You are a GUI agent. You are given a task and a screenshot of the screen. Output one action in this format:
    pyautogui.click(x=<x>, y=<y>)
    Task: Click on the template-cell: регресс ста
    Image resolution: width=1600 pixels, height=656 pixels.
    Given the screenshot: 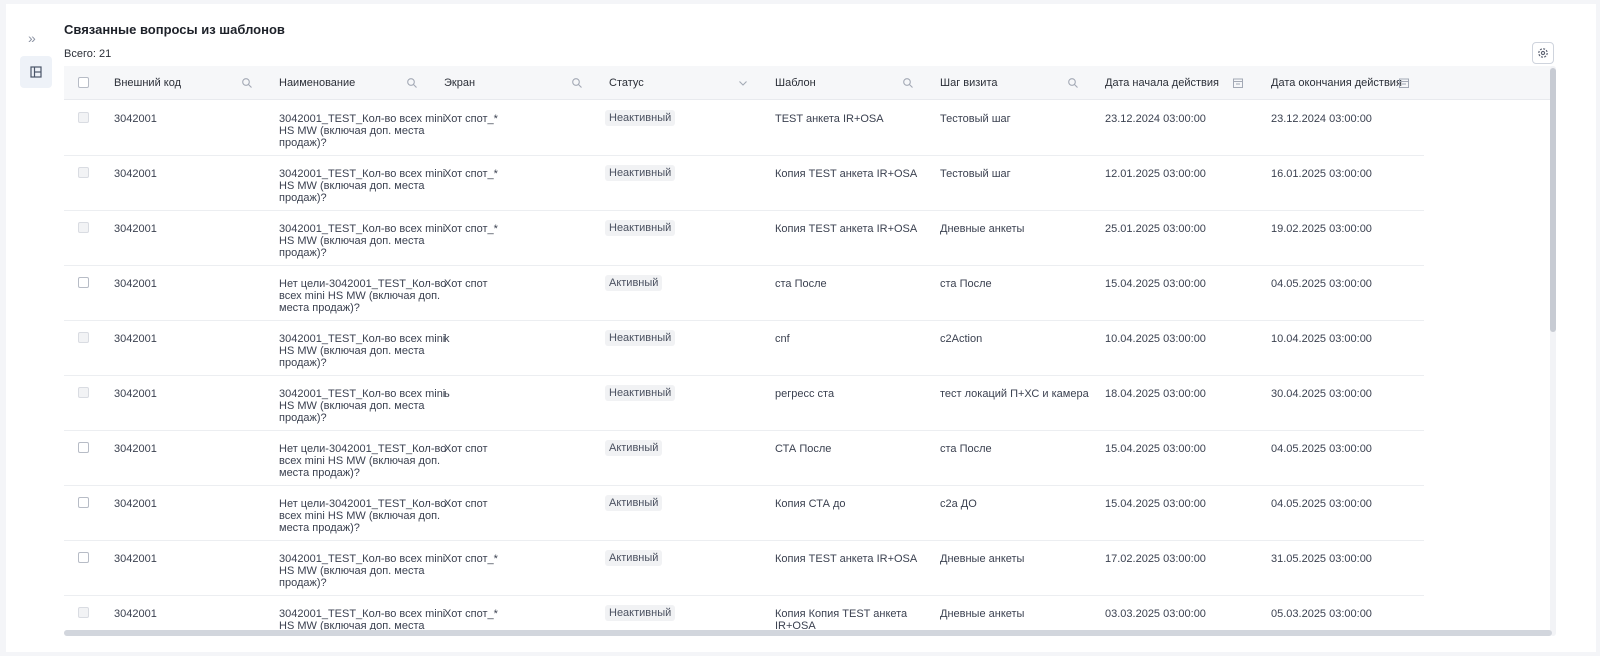 What is the action you would take?
    pyautogui.click(x=804, y=394)
    